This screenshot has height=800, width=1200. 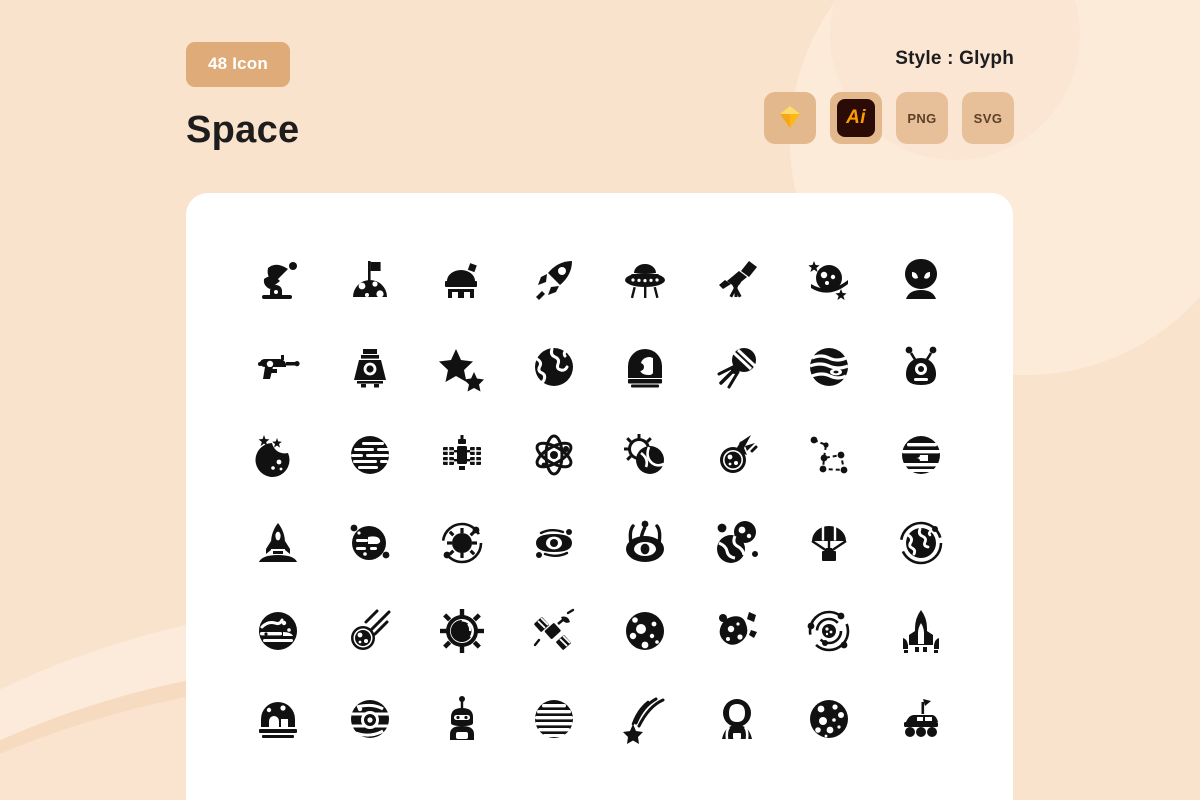 I want to click on space-base-icon, so click(x=278, y=719).